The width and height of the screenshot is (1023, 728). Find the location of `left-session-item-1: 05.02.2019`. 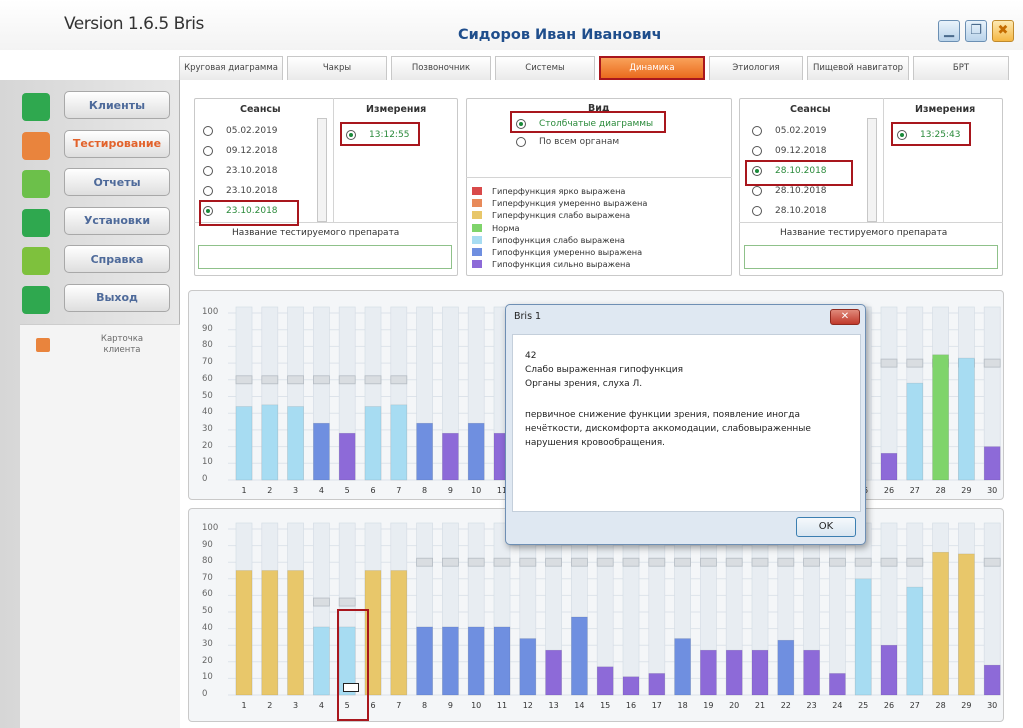

left-session-item-1: 05.02.2019 is located at coordinates (240, 131).